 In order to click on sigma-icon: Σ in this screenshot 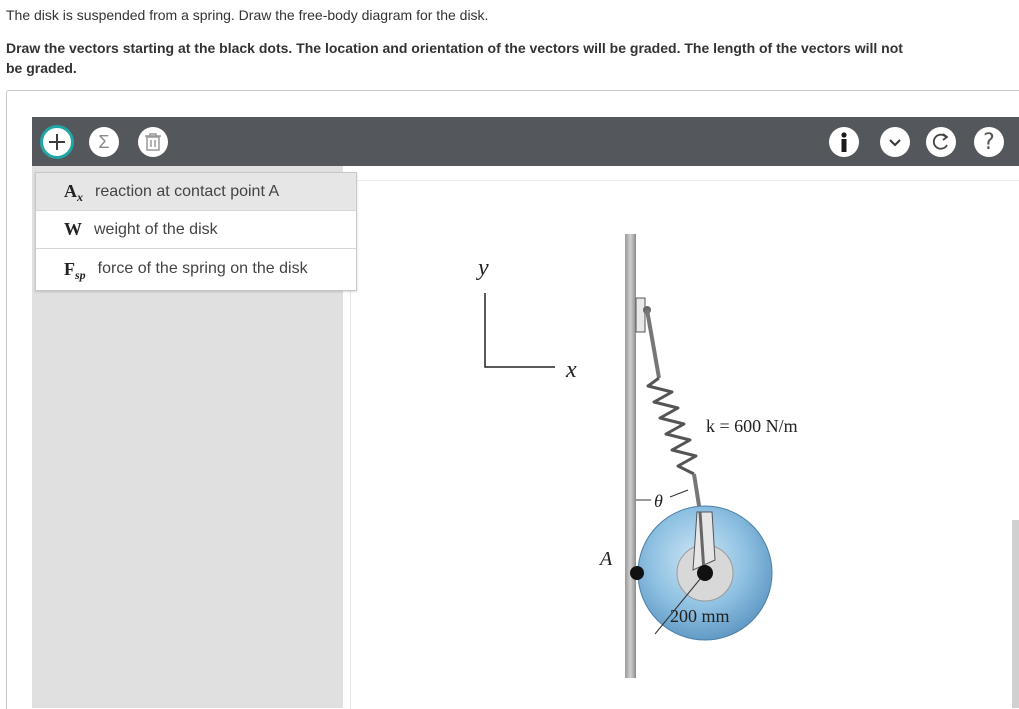, I will do `click(104, 141)`.